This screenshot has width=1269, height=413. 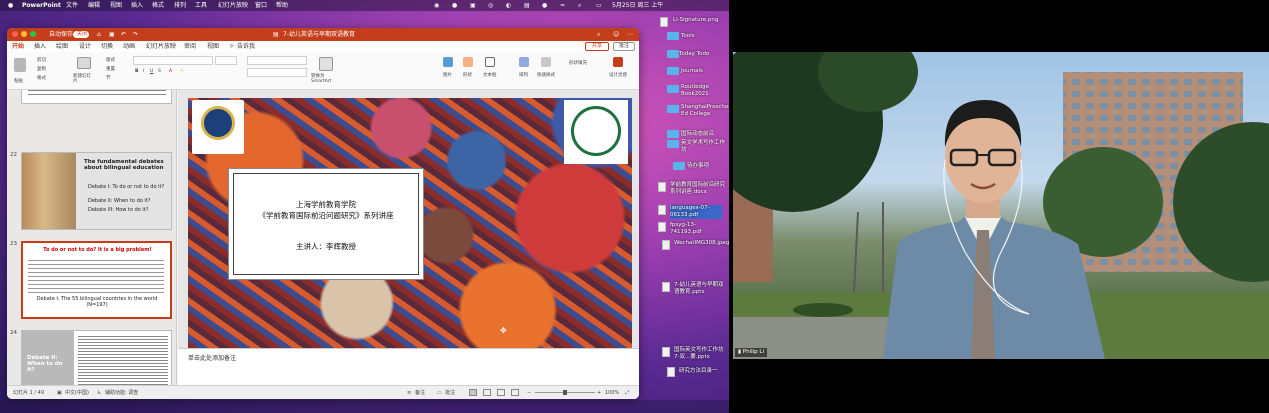 I want to click on arrange-label: 排列, so click(x=523, y=75).